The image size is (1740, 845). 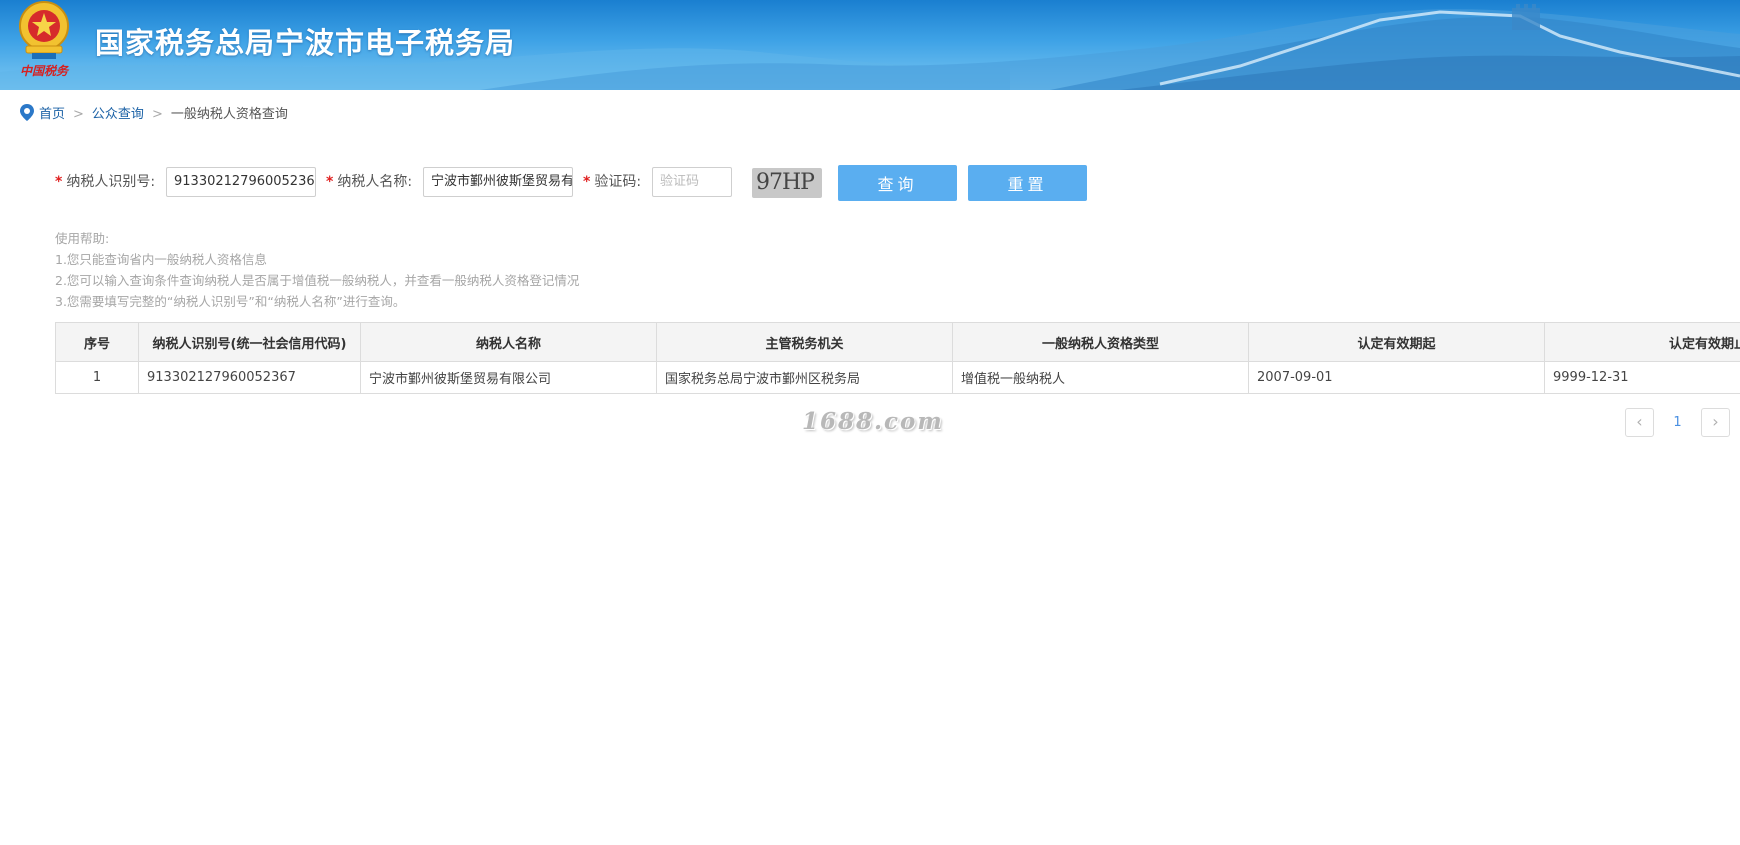 I want to click on cell-taxpayer-name: 宁波市鄞州彼斯堡贸易有限公司, so click(x=508, y=377).